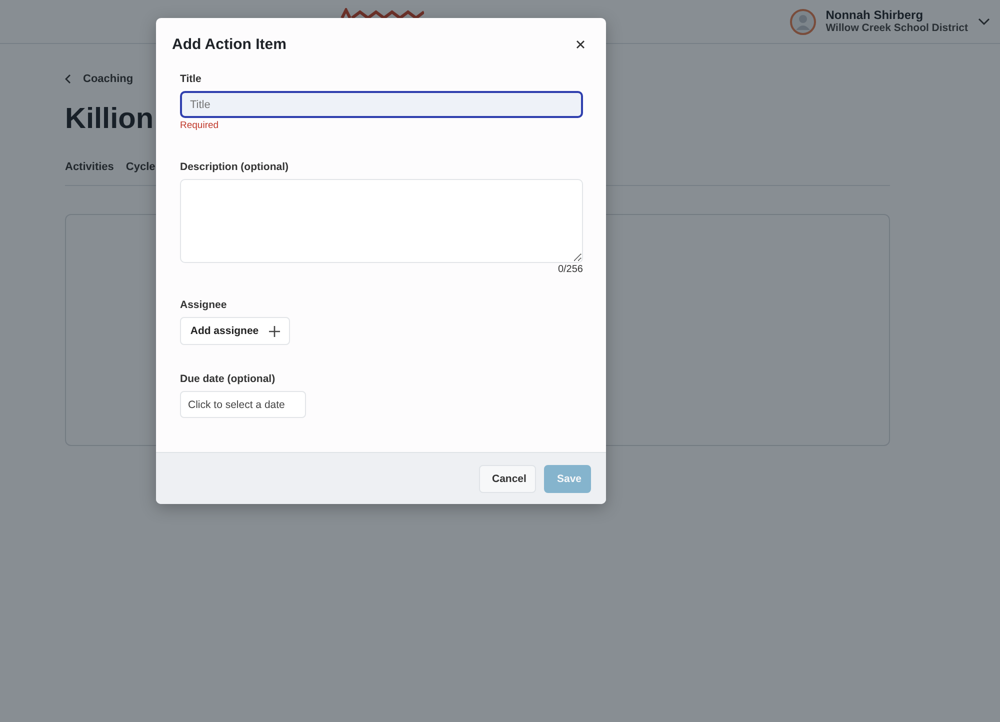 Image resolution: width=1000 pixels, height=722 pixels. What do you see at coordinates (274, 331) in the screenshot?
I see `plus-icon` at bounding box center [274, 331].